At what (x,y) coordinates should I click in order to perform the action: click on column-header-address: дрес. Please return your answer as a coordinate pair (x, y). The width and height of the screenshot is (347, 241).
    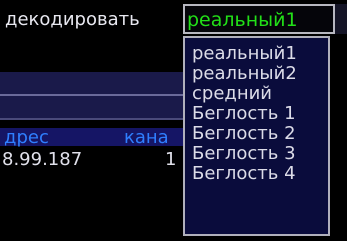
    Looking at the image, I should click on (26, 137).